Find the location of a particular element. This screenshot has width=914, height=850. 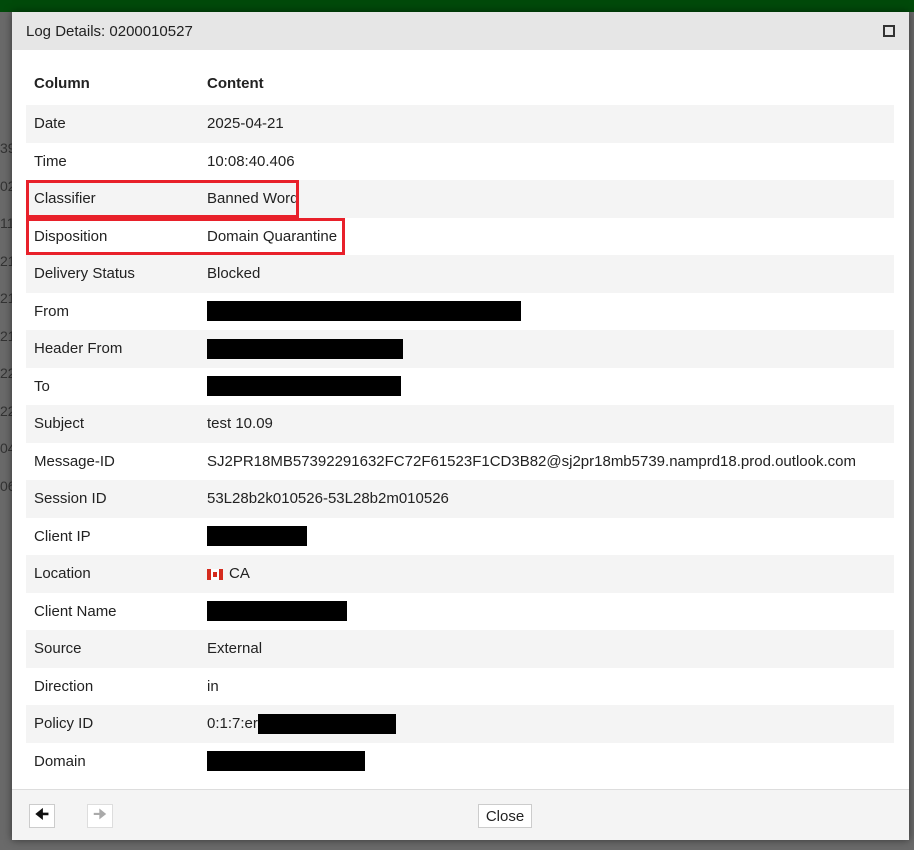

detail-value-cell: Banned Word is located at coordinates (546, 199).